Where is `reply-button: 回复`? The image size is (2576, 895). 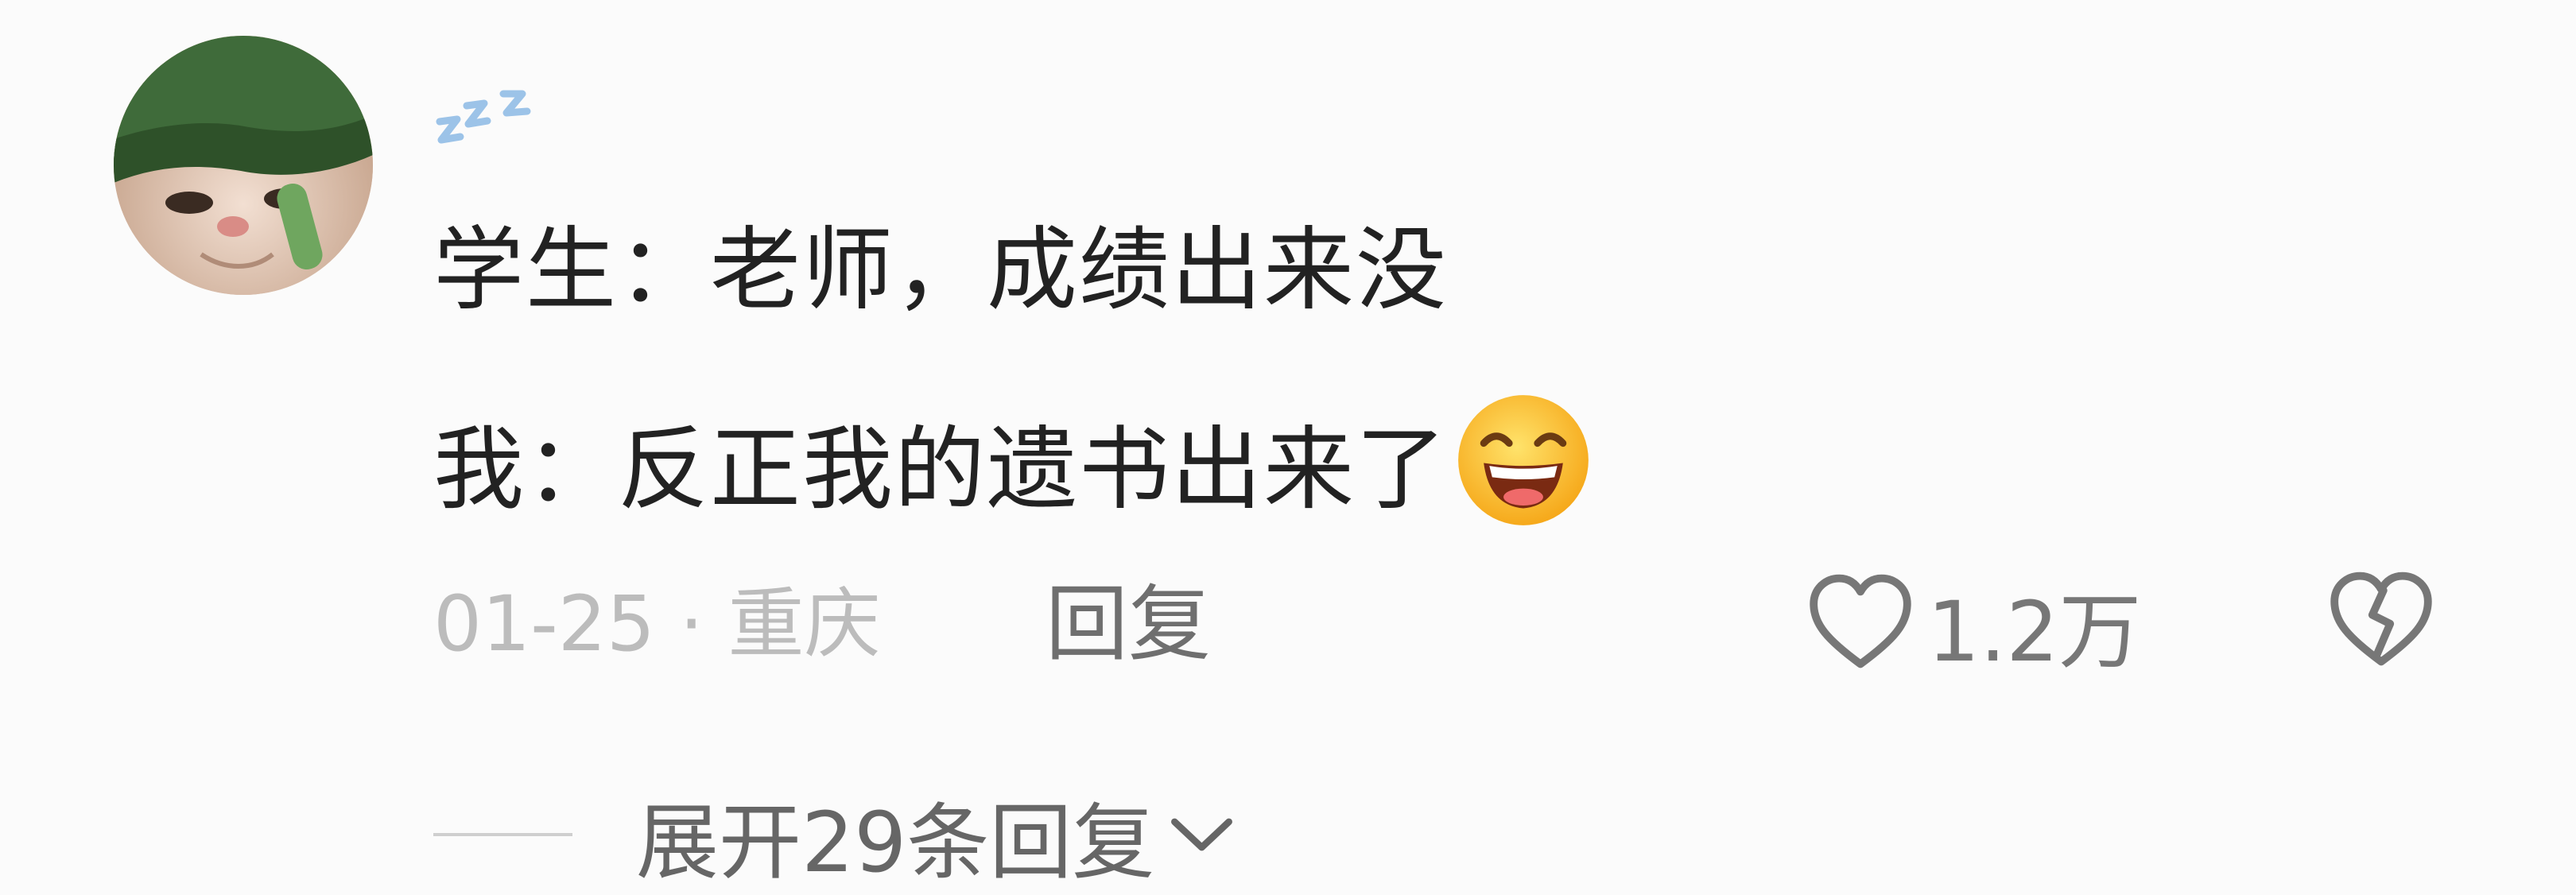
reply-button: 回复 is located at coordinates (1128, 624).